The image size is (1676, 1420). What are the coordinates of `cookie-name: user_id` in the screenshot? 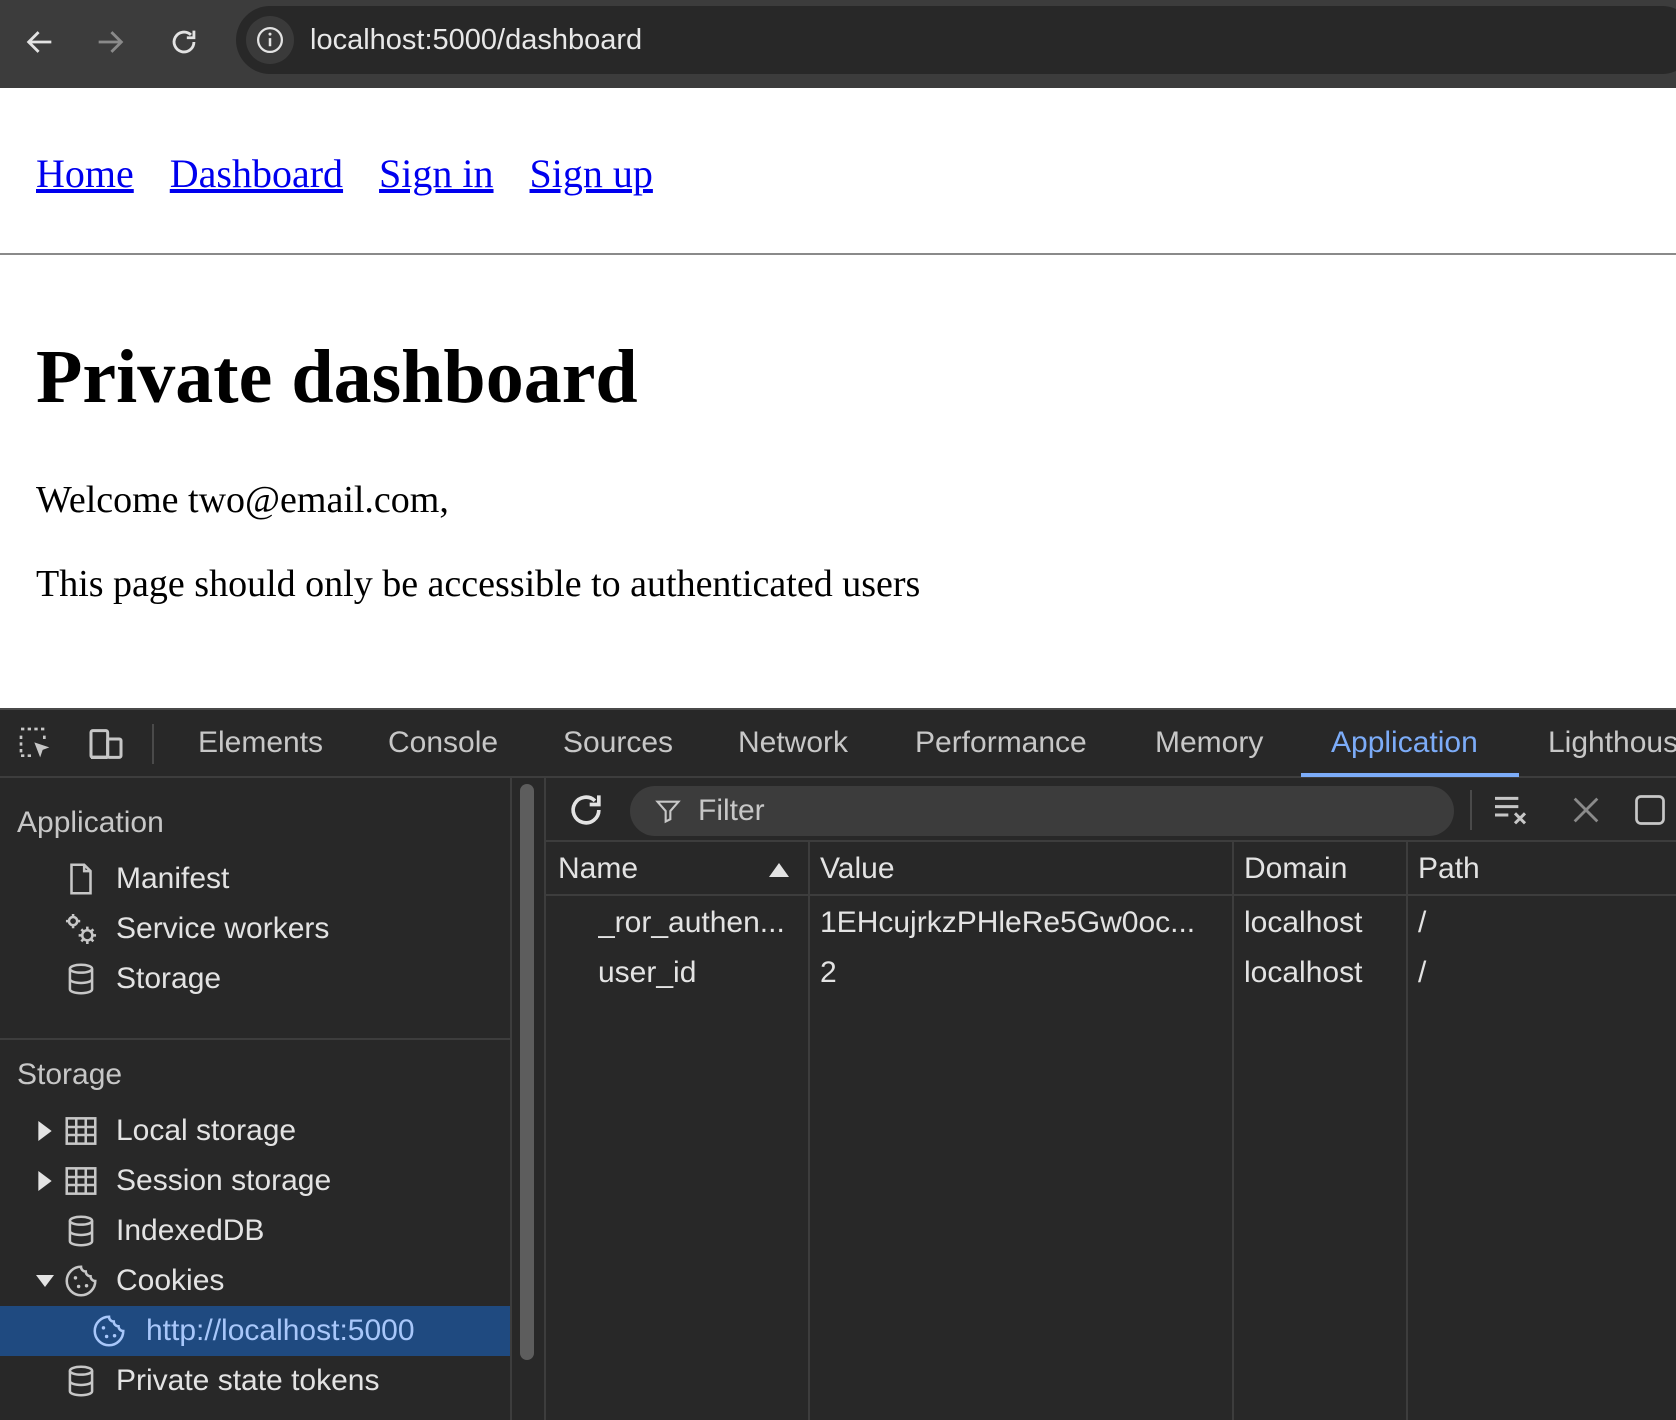 It's located at (647, 972).